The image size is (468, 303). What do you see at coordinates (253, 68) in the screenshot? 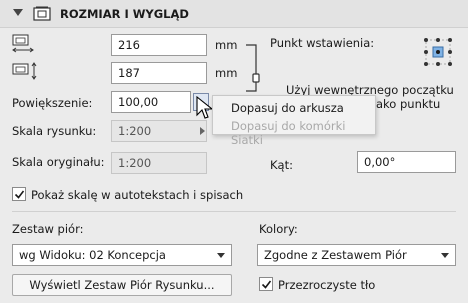
I see `proportion-lock-icon` at bounding box center [253, 68].